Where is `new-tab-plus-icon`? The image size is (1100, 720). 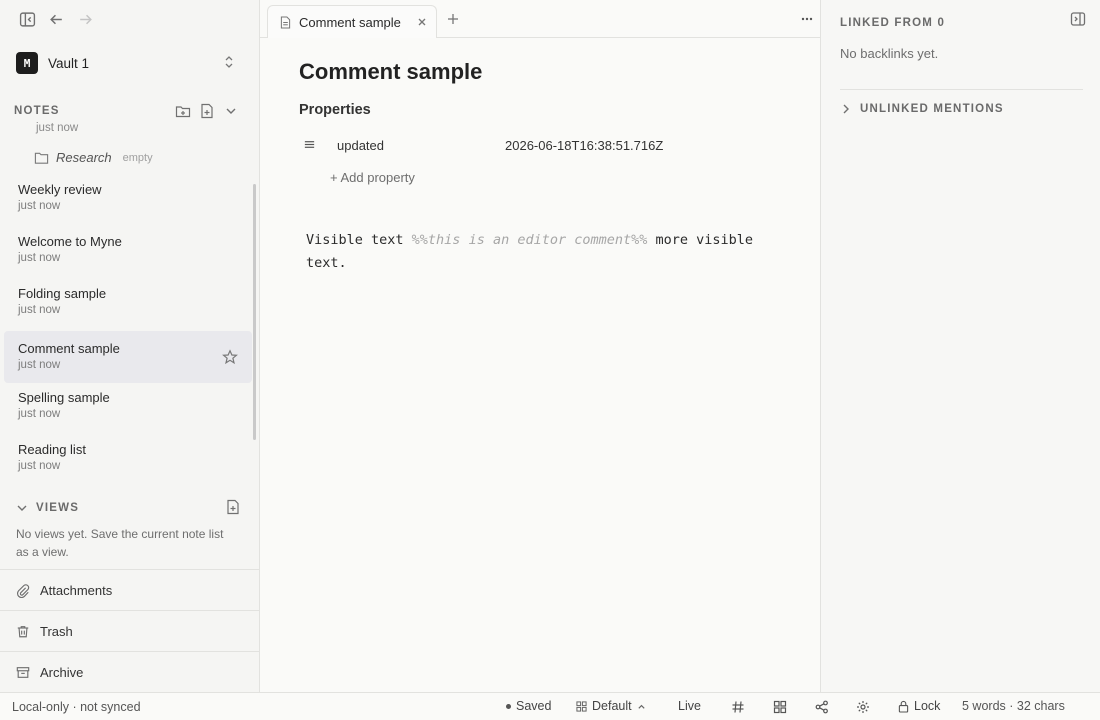
new-tab-plus-icon is located at coordinates (453, 19).